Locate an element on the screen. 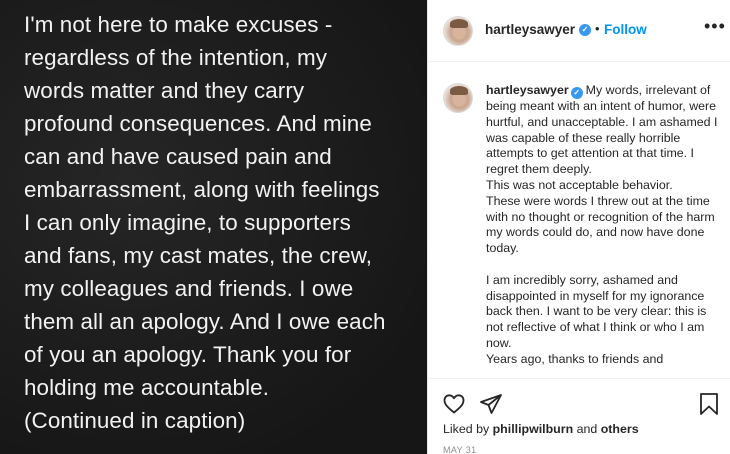  liked-by-and: and is located at coordinates (587, 429).